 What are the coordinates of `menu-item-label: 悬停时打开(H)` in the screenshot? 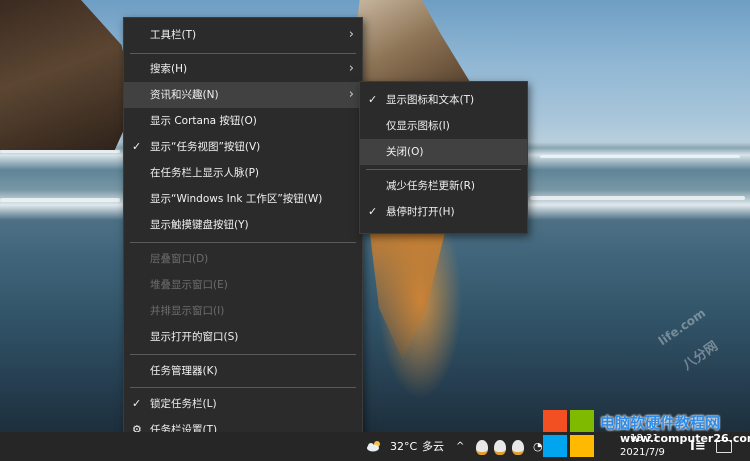 It's located at (420, 212).